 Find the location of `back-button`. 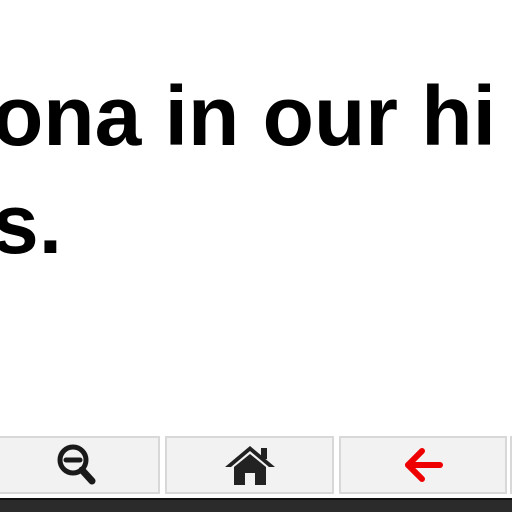

back-button is located at coordinates (423, 465).